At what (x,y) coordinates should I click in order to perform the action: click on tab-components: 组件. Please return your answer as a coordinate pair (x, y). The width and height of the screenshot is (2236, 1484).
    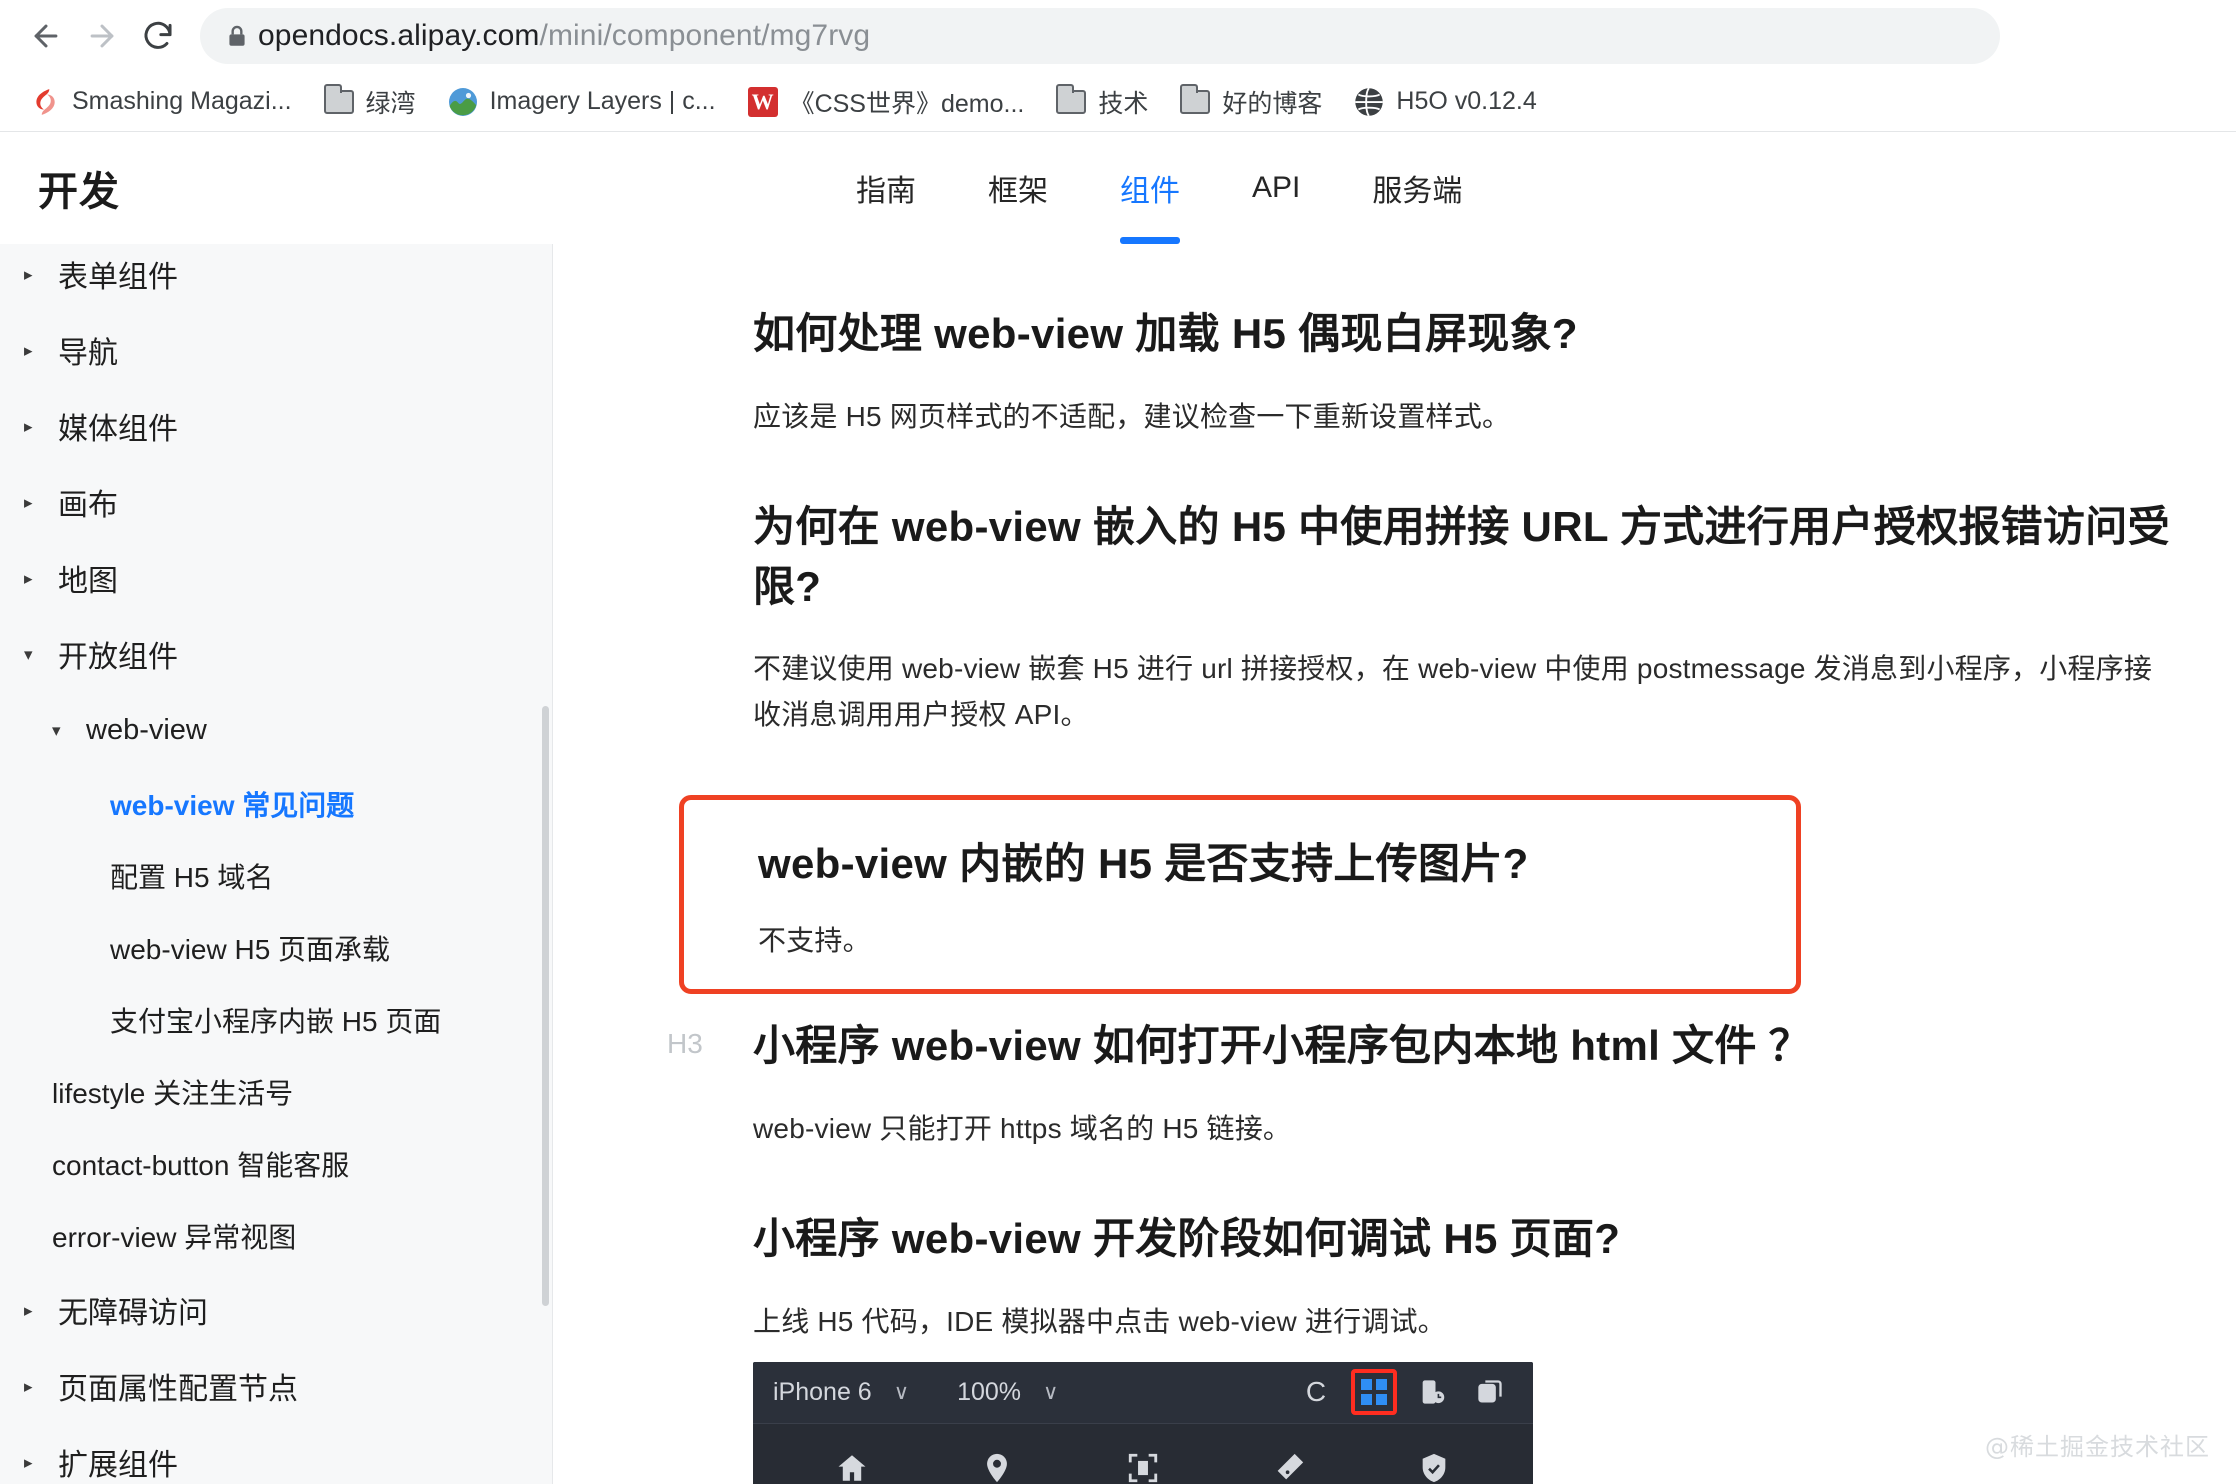
    Looking at the image, I should click on (1150, 188).